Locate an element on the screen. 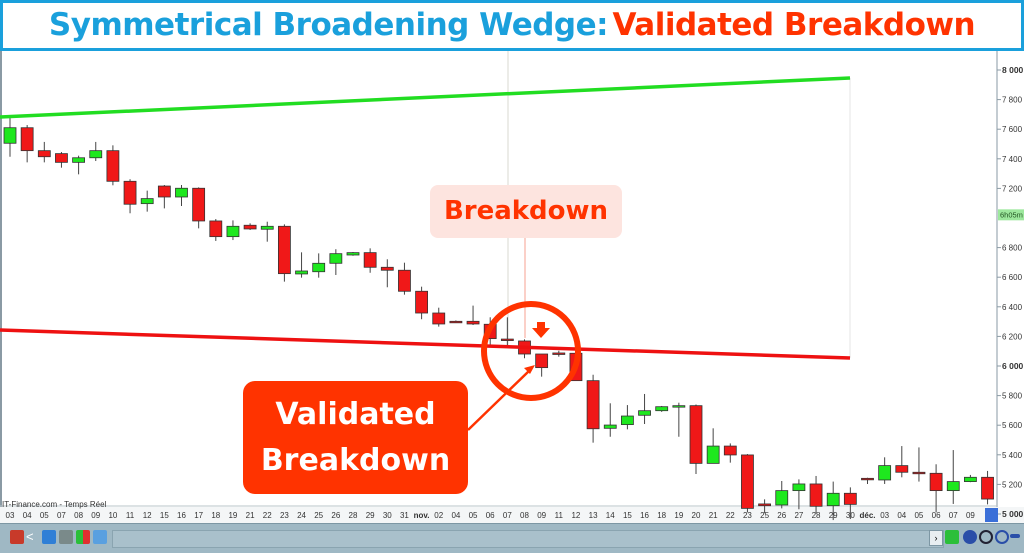 This screenshot has height=553, width=1024. scroll-end-button is located at coordinates (991, 515).